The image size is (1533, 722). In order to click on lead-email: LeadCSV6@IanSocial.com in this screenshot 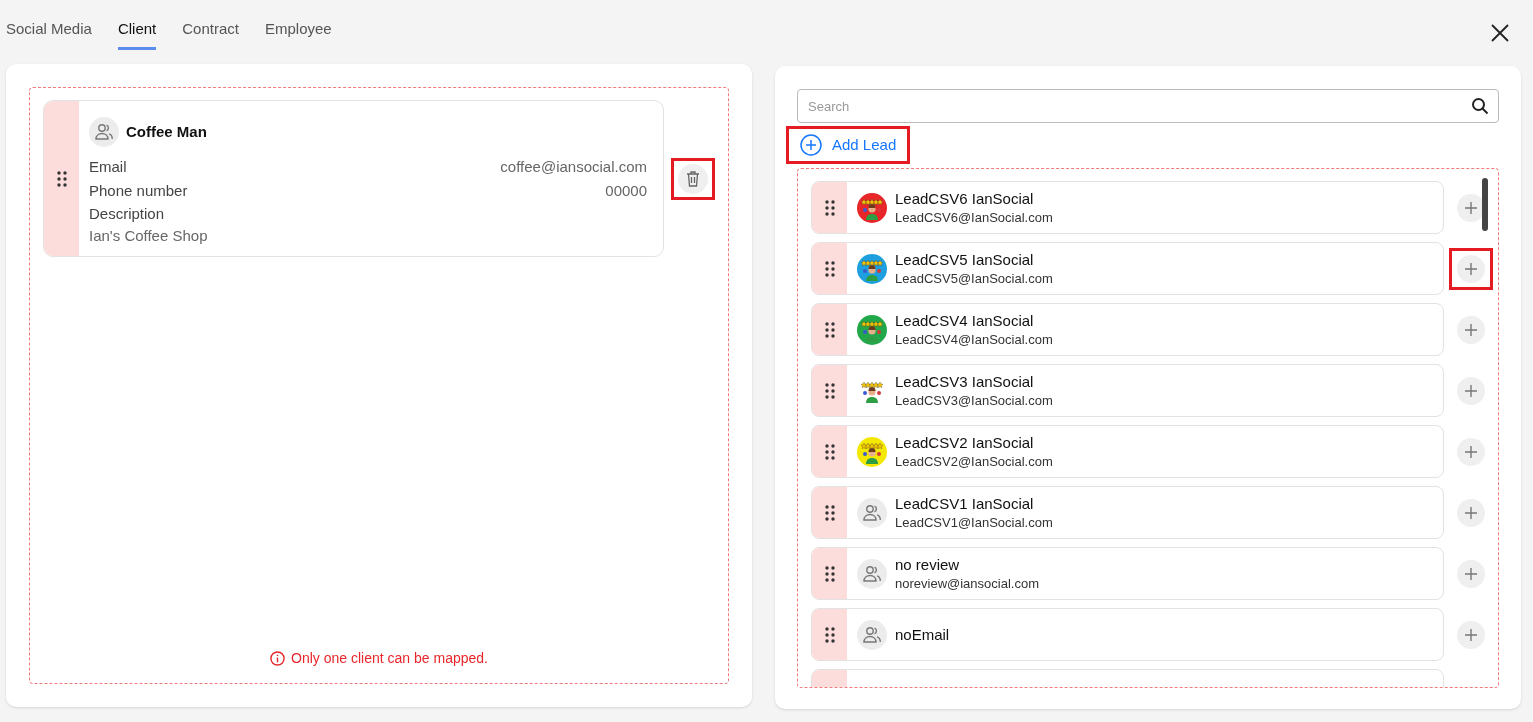, I will do `click(974, 217)`.